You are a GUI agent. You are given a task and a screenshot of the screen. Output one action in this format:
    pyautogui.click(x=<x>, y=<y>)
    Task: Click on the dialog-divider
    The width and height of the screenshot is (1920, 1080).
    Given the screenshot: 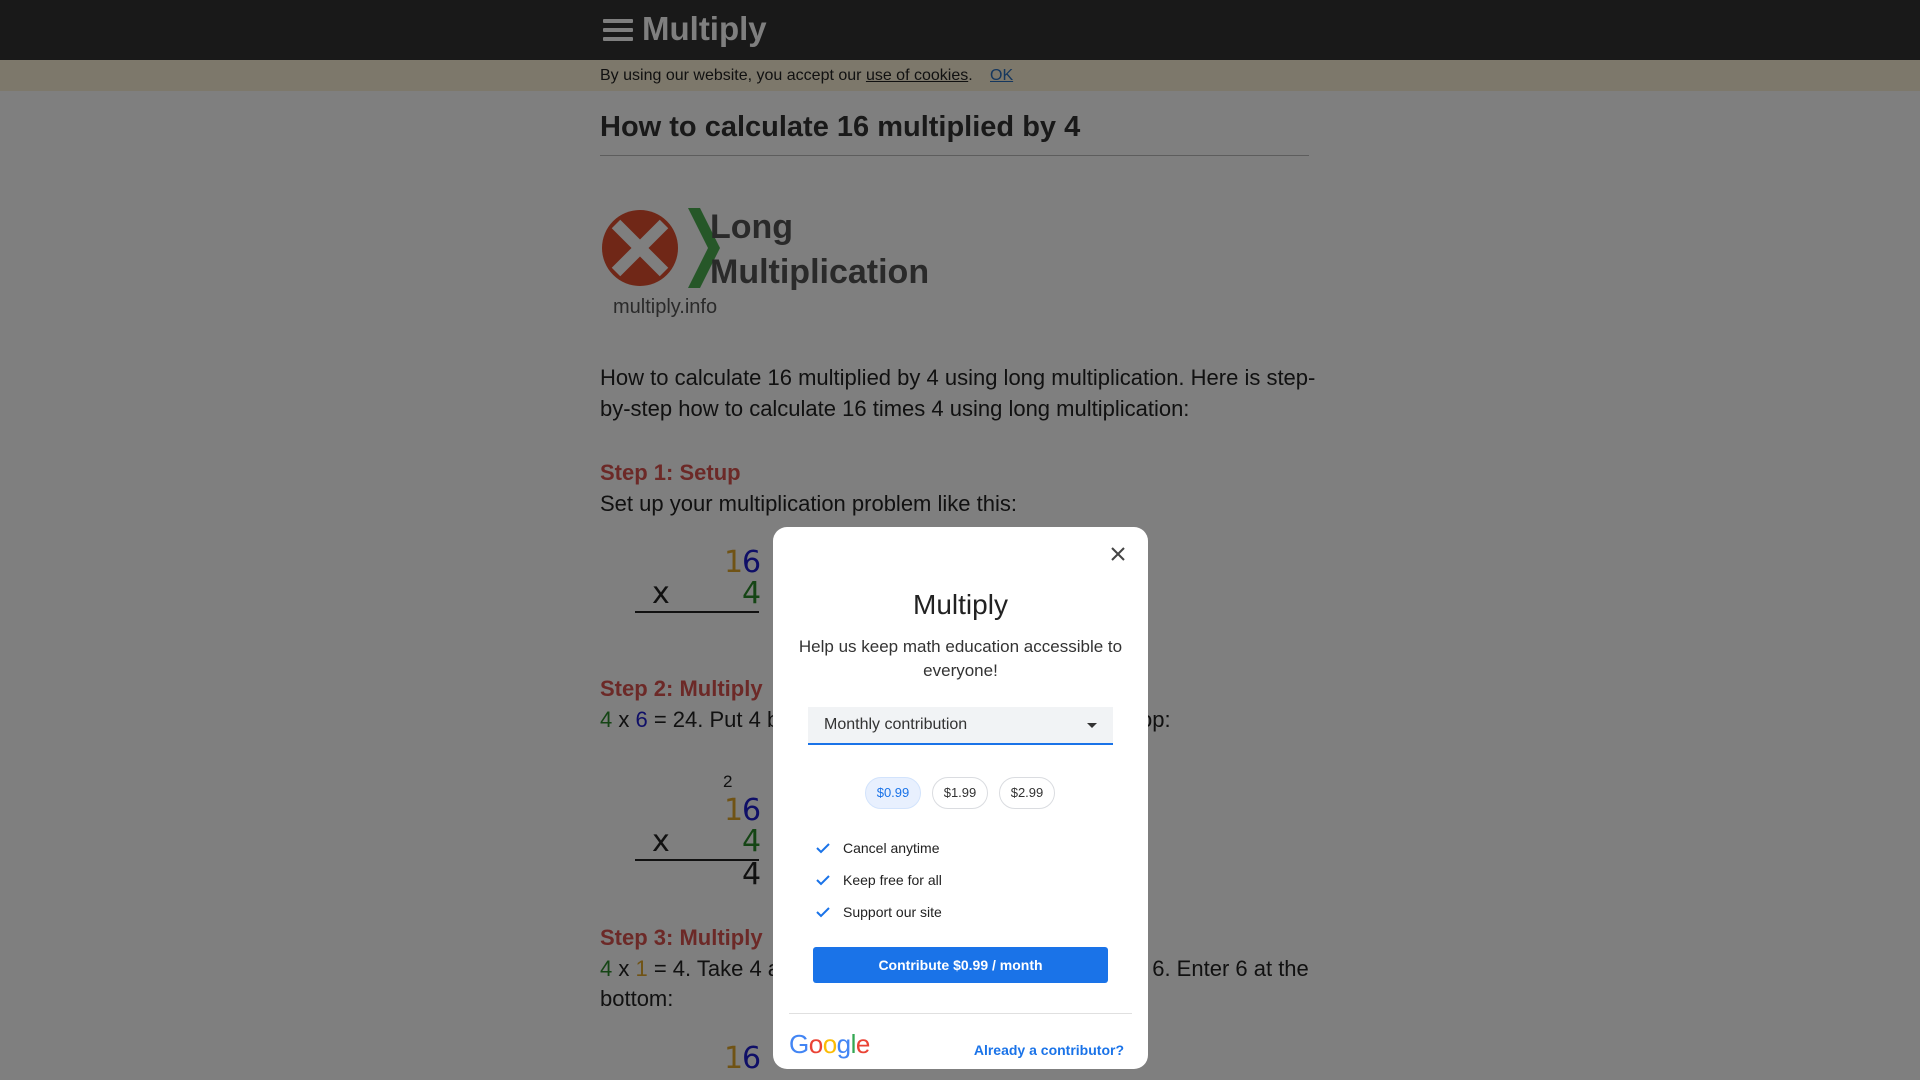 What is the action you would take?
    pyautogui.click(x=960, y=1013)
    